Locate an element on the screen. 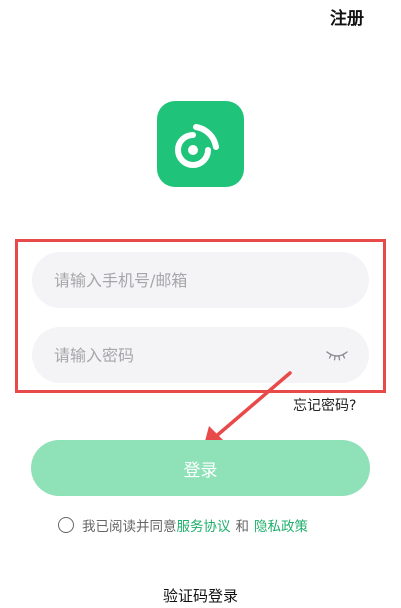 The height and width of the screenshot is (608, 401). agreement-prefix: 我已阅读并同意 is located at coordinates (129, 527).